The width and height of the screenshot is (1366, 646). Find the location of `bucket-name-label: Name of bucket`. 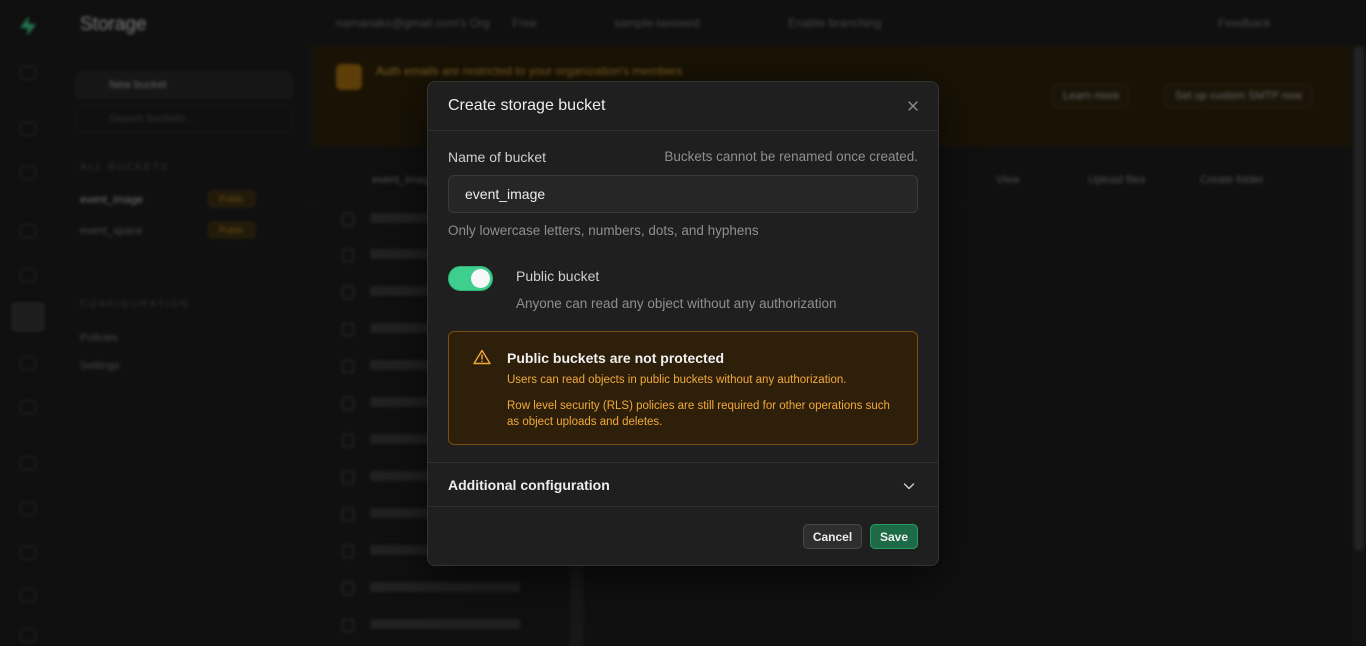

bucket-name-label: Name of bucket is located at coordinates (497, 157).